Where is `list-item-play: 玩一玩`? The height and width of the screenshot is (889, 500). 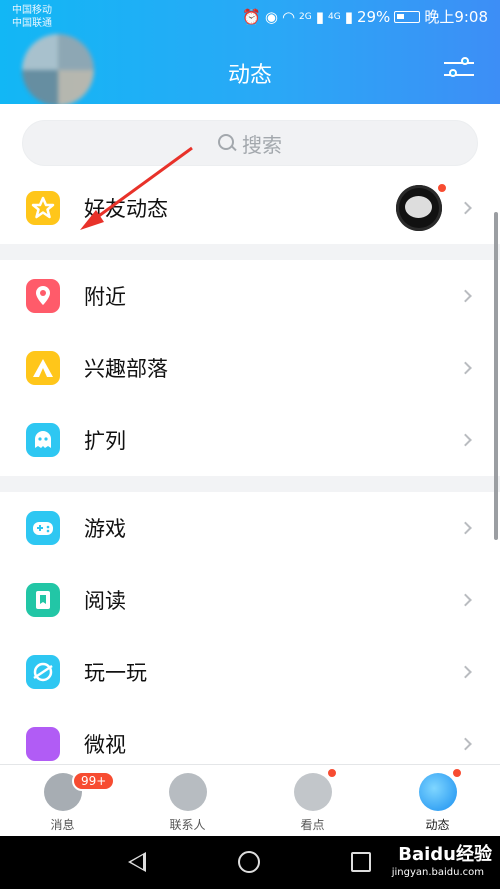 list-item-play: 玩一玩 is located at coordinates (250, 672).